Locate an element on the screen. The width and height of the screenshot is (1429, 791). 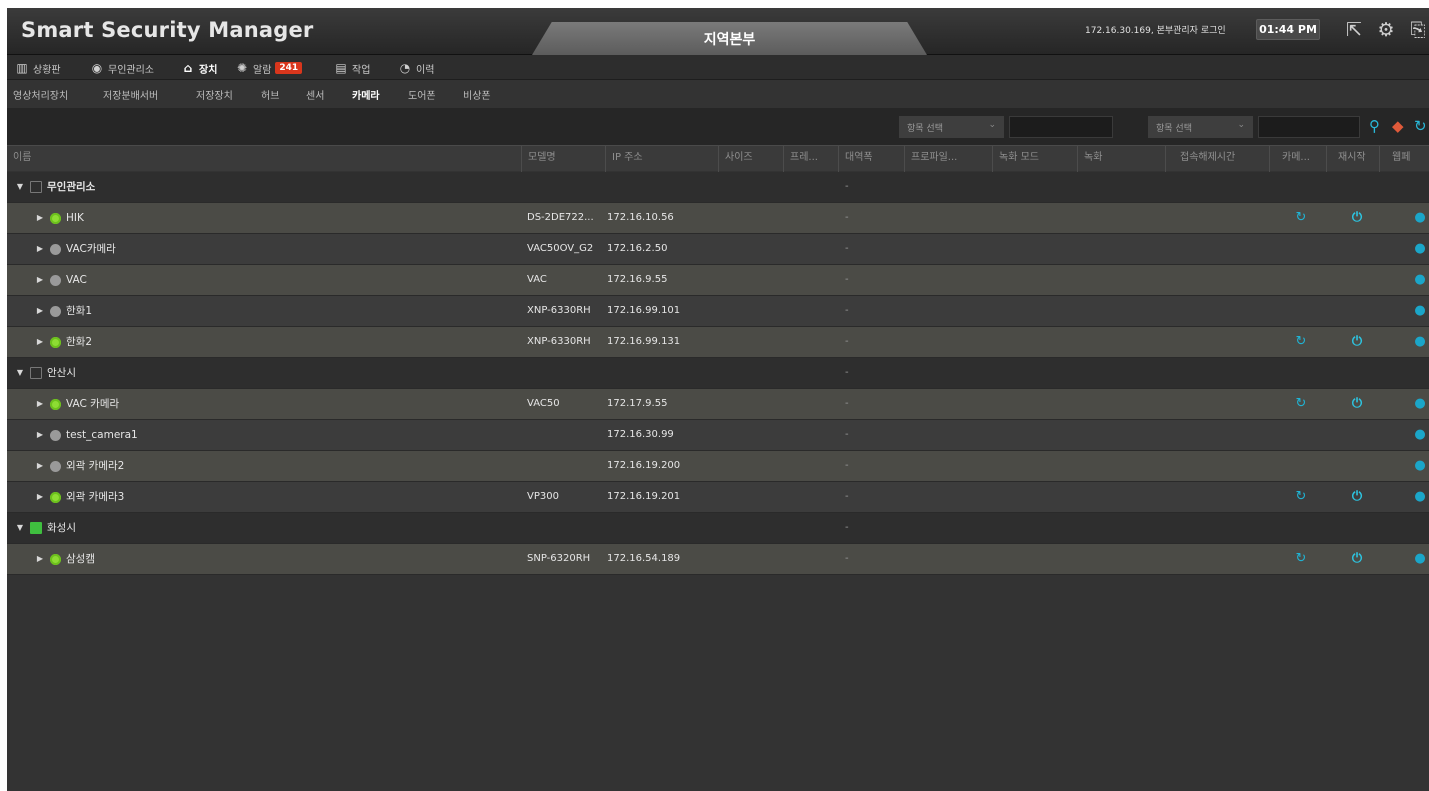
group-row: ▼ 화성시 - is located at coordinates (718, 528).